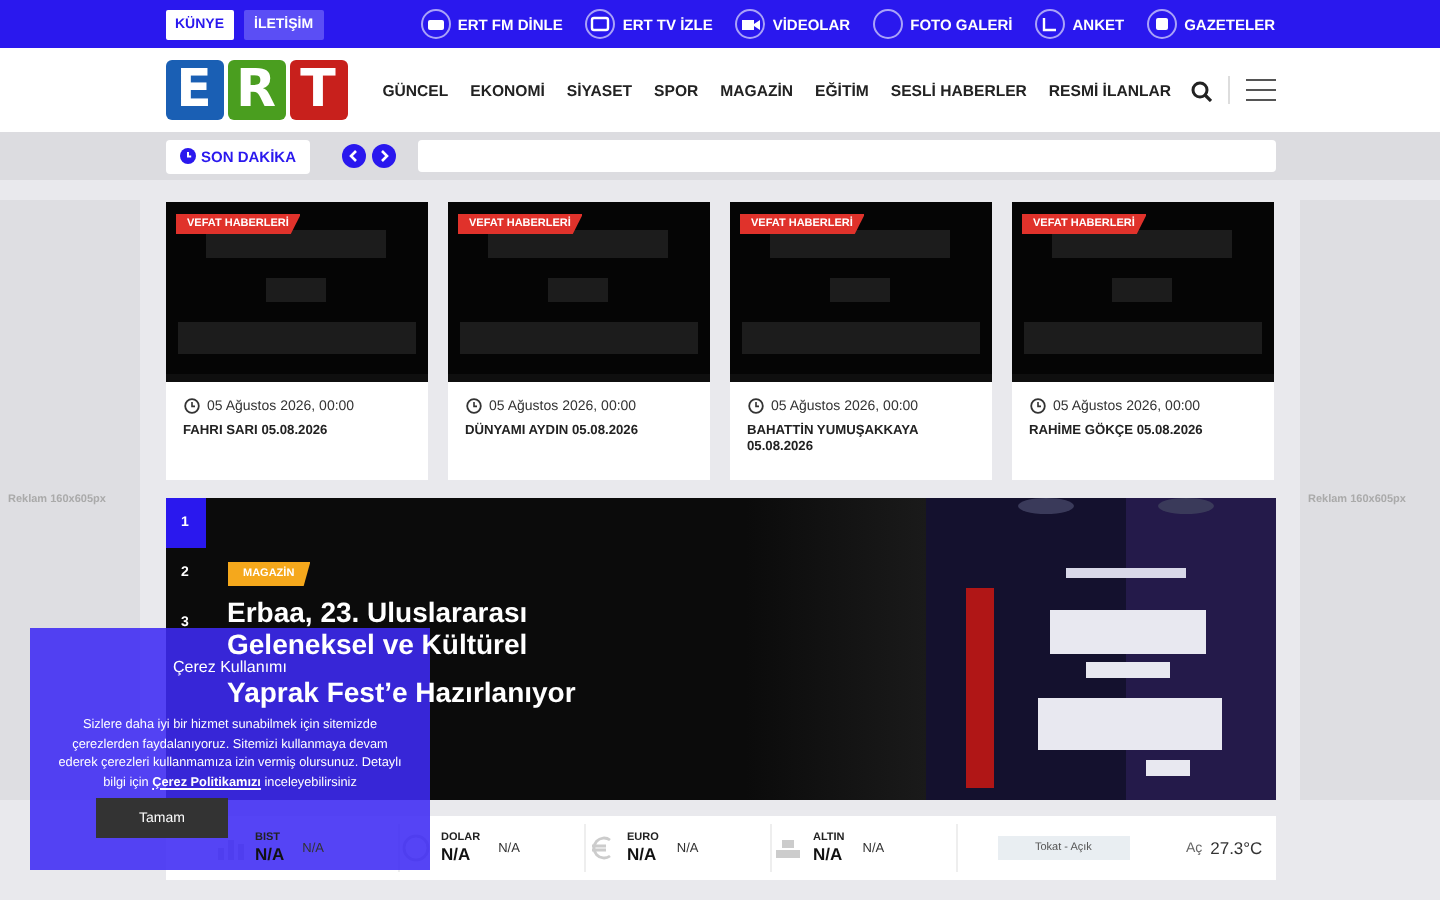 The height and width of the screenshot is (900, 1440). What do you see at coordinates (600, 24) in the screenshot?
I see `tv-icon` at bounding box center [600, 24].